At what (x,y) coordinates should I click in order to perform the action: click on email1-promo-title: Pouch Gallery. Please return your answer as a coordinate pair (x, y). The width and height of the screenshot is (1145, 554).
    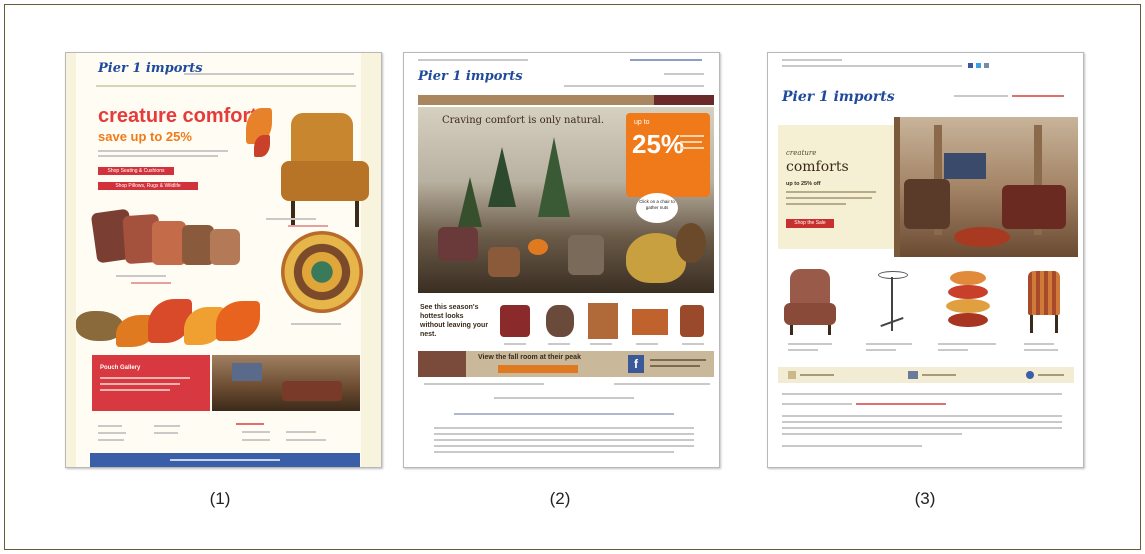
    Looking at the image, I should click on (120, 368).